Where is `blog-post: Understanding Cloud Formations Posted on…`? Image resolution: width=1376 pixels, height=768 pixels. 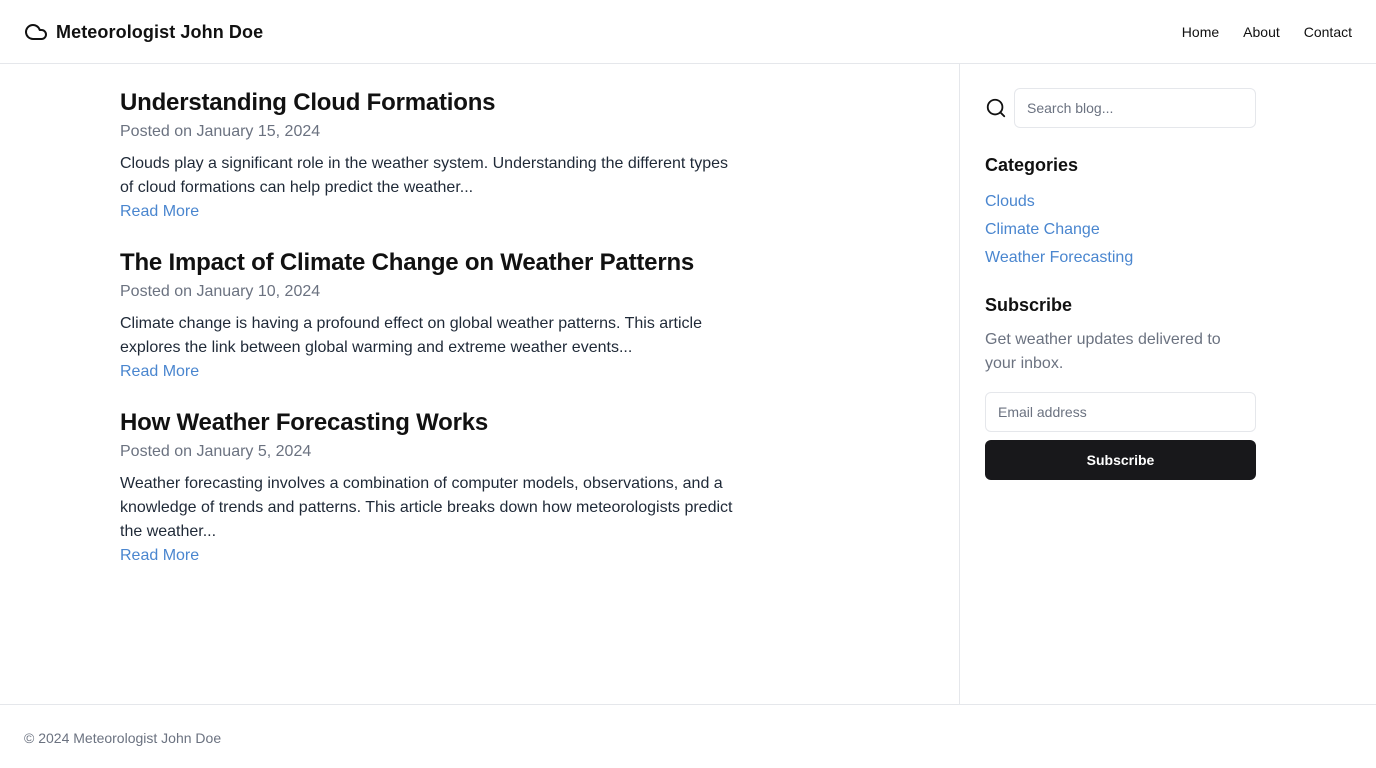 blog-post: Understanding Cloud Formations Posted on… is located at coordinates (430, 156).